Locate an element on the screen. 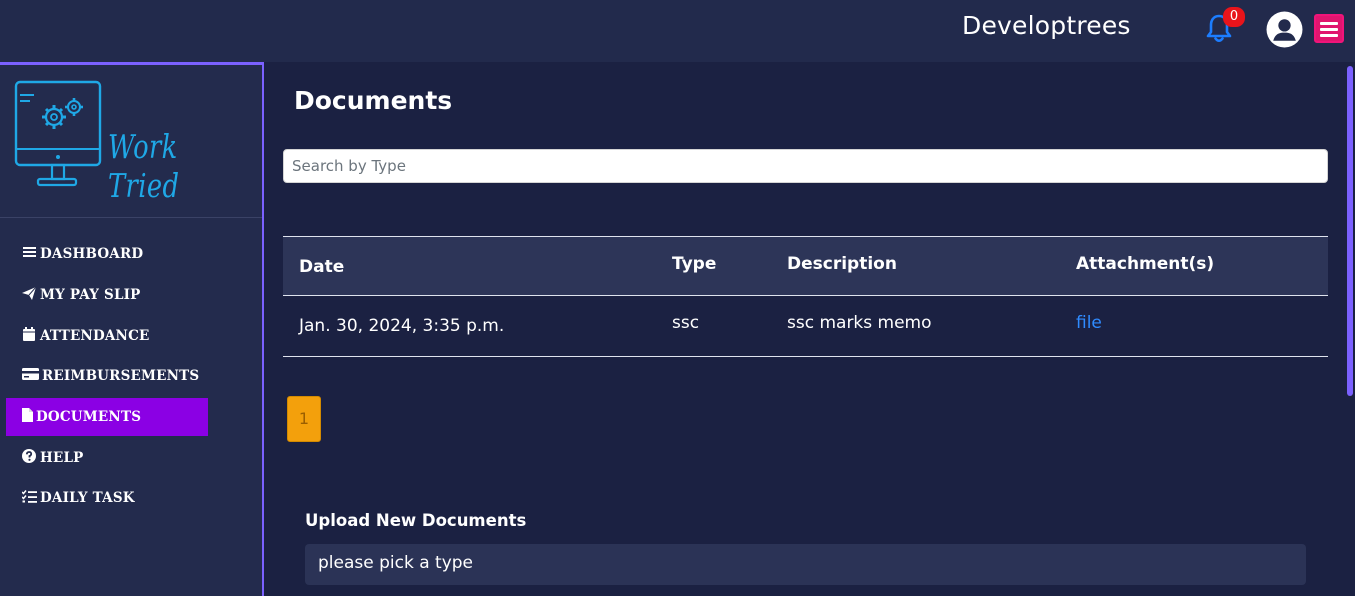 The height and width of the screenshot is (596, 1355). sidebar-item-dashboard: DASHBOARD is located at coordinates (107, 254).